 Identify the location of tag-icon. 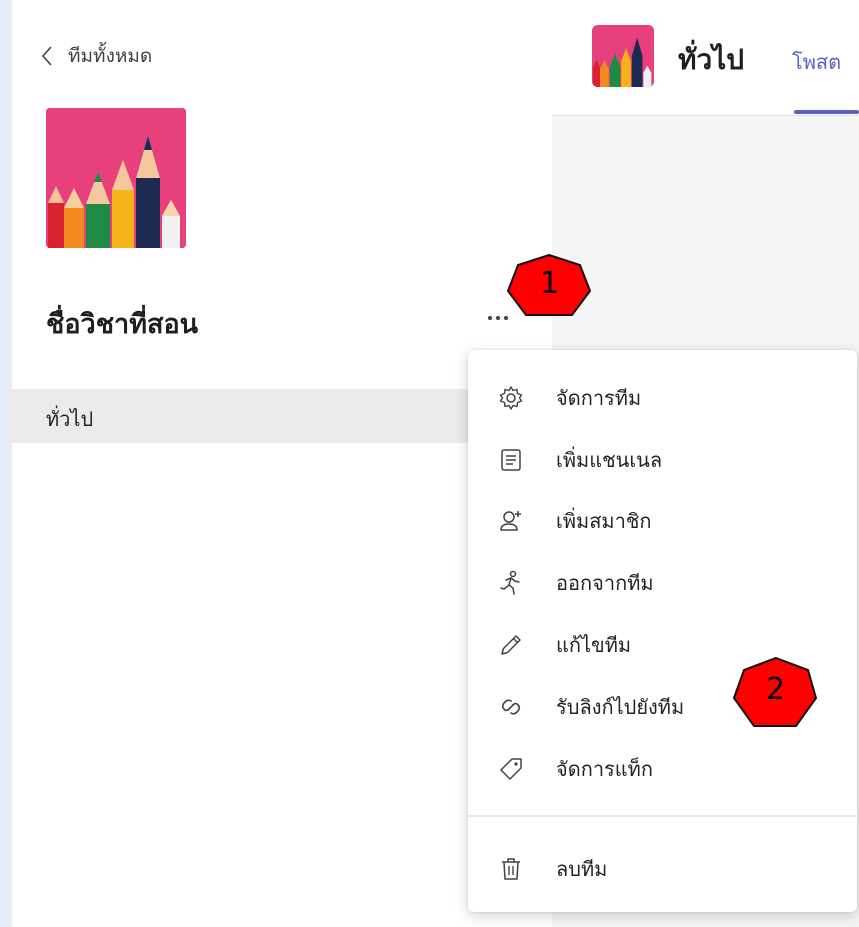
(511, 769).